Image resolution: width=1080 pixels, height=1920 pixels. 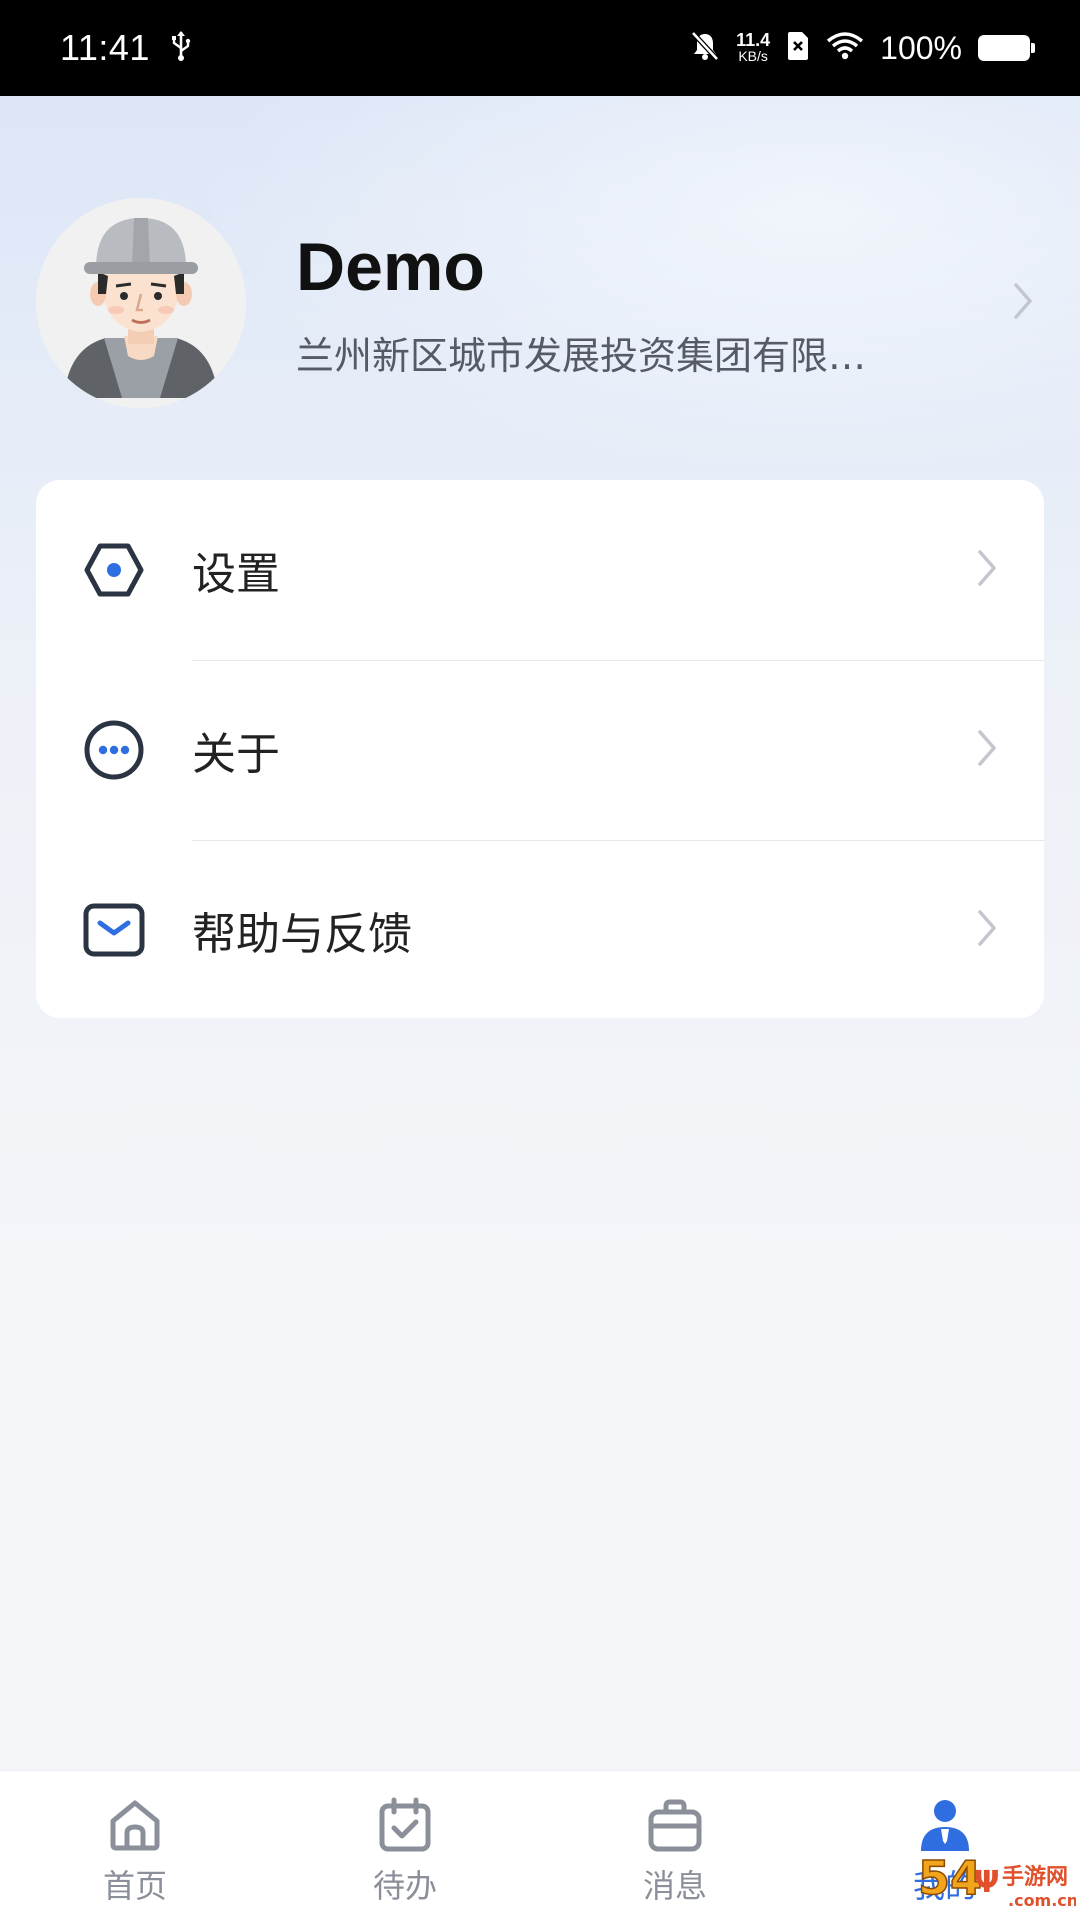 I want to click on tab-messages: 消息, so click(x=675, y=1845).